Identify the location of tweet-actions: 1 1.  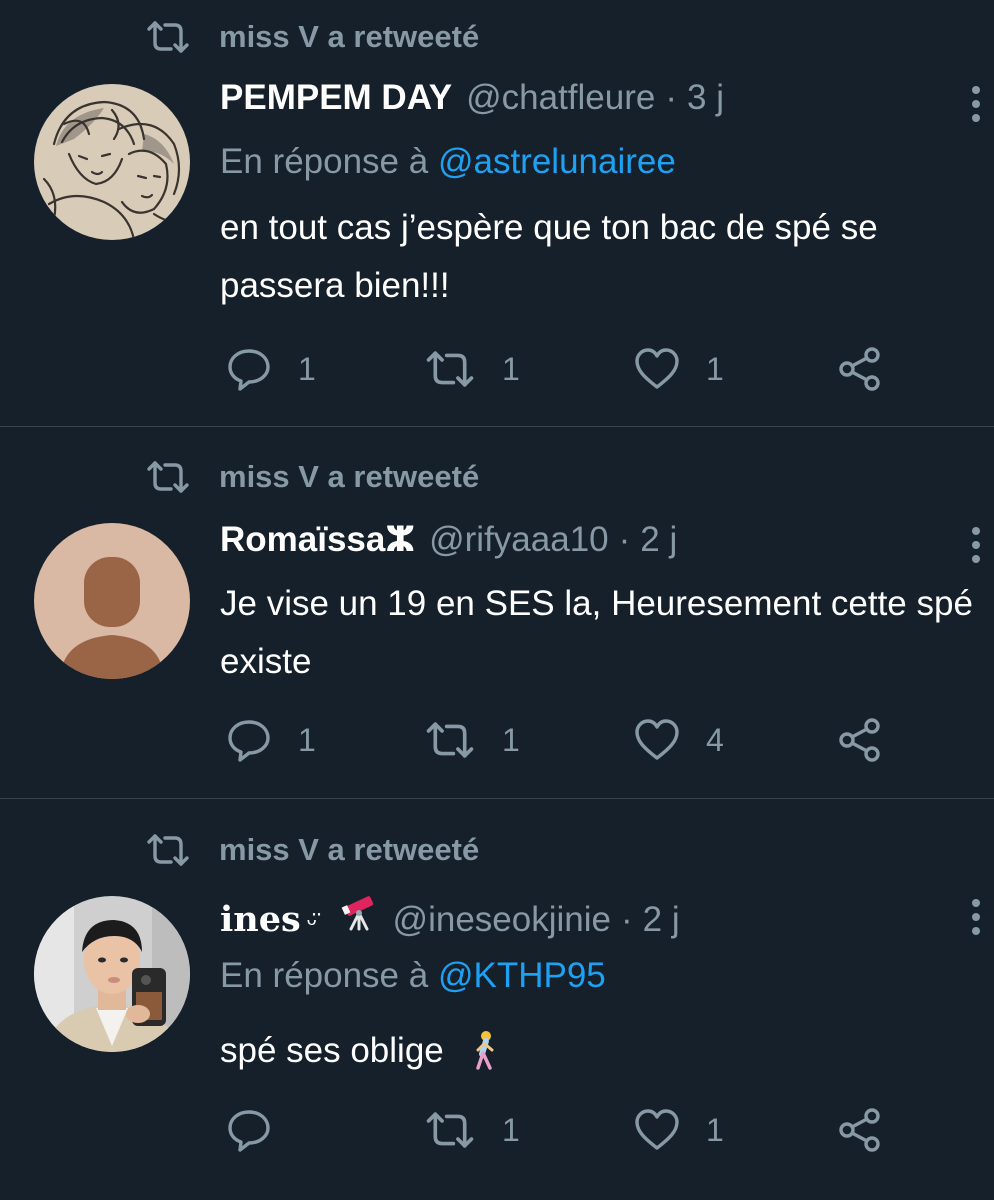
(576, 1130).